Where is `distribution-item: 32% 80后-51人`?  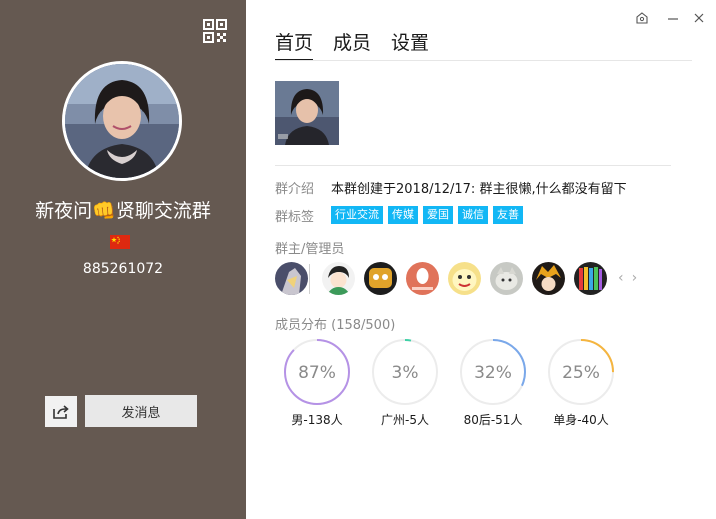 distribution-item: 32% 80后-51人 is located at coordinates (493, 382).